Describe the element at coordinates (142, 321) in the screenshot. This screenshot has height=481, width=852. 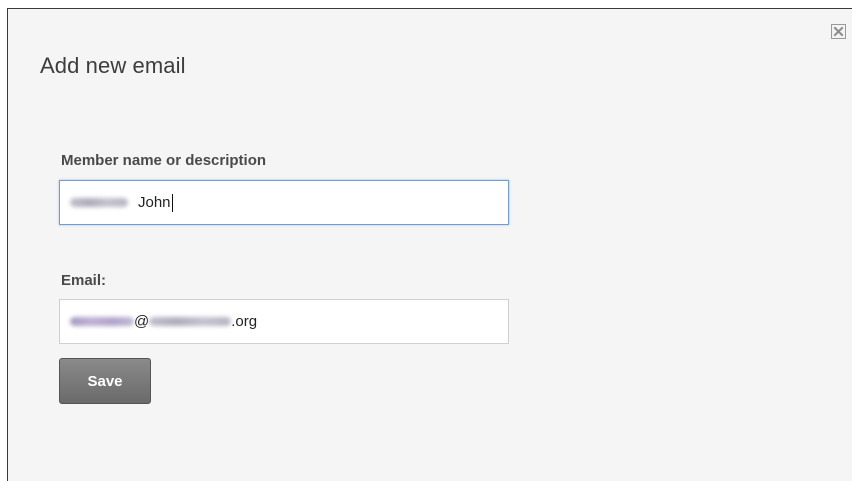
I see `email-at-sign: @` at that location.